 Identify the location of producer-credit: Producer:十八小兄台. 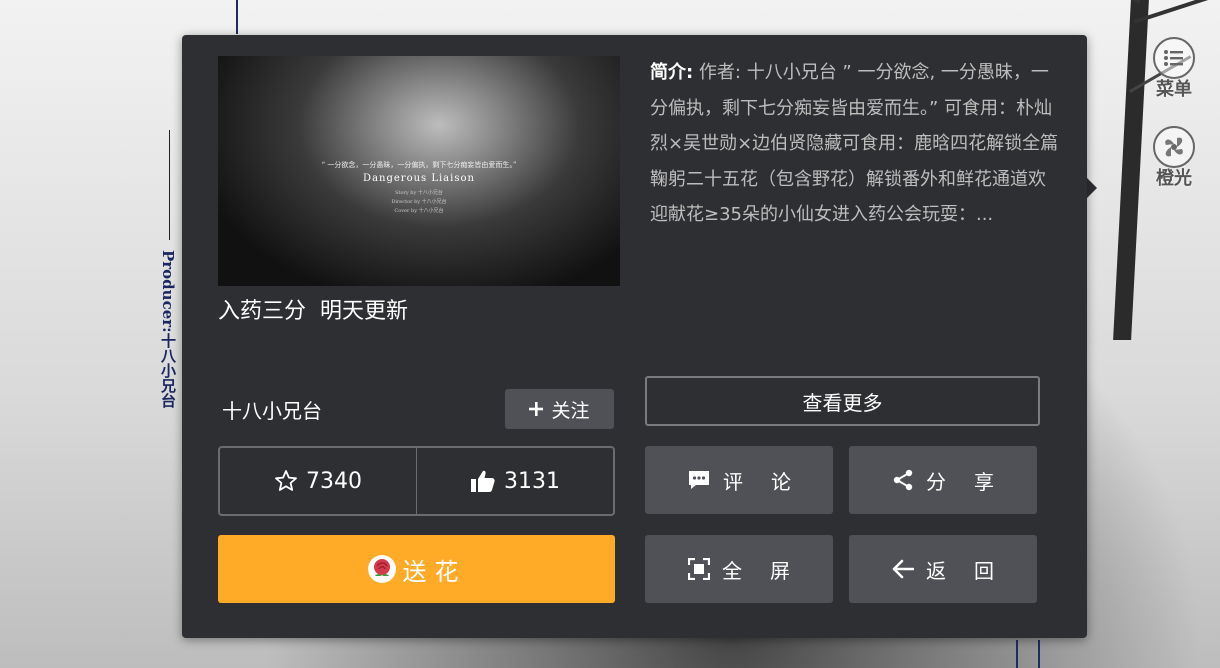
(168, 329).